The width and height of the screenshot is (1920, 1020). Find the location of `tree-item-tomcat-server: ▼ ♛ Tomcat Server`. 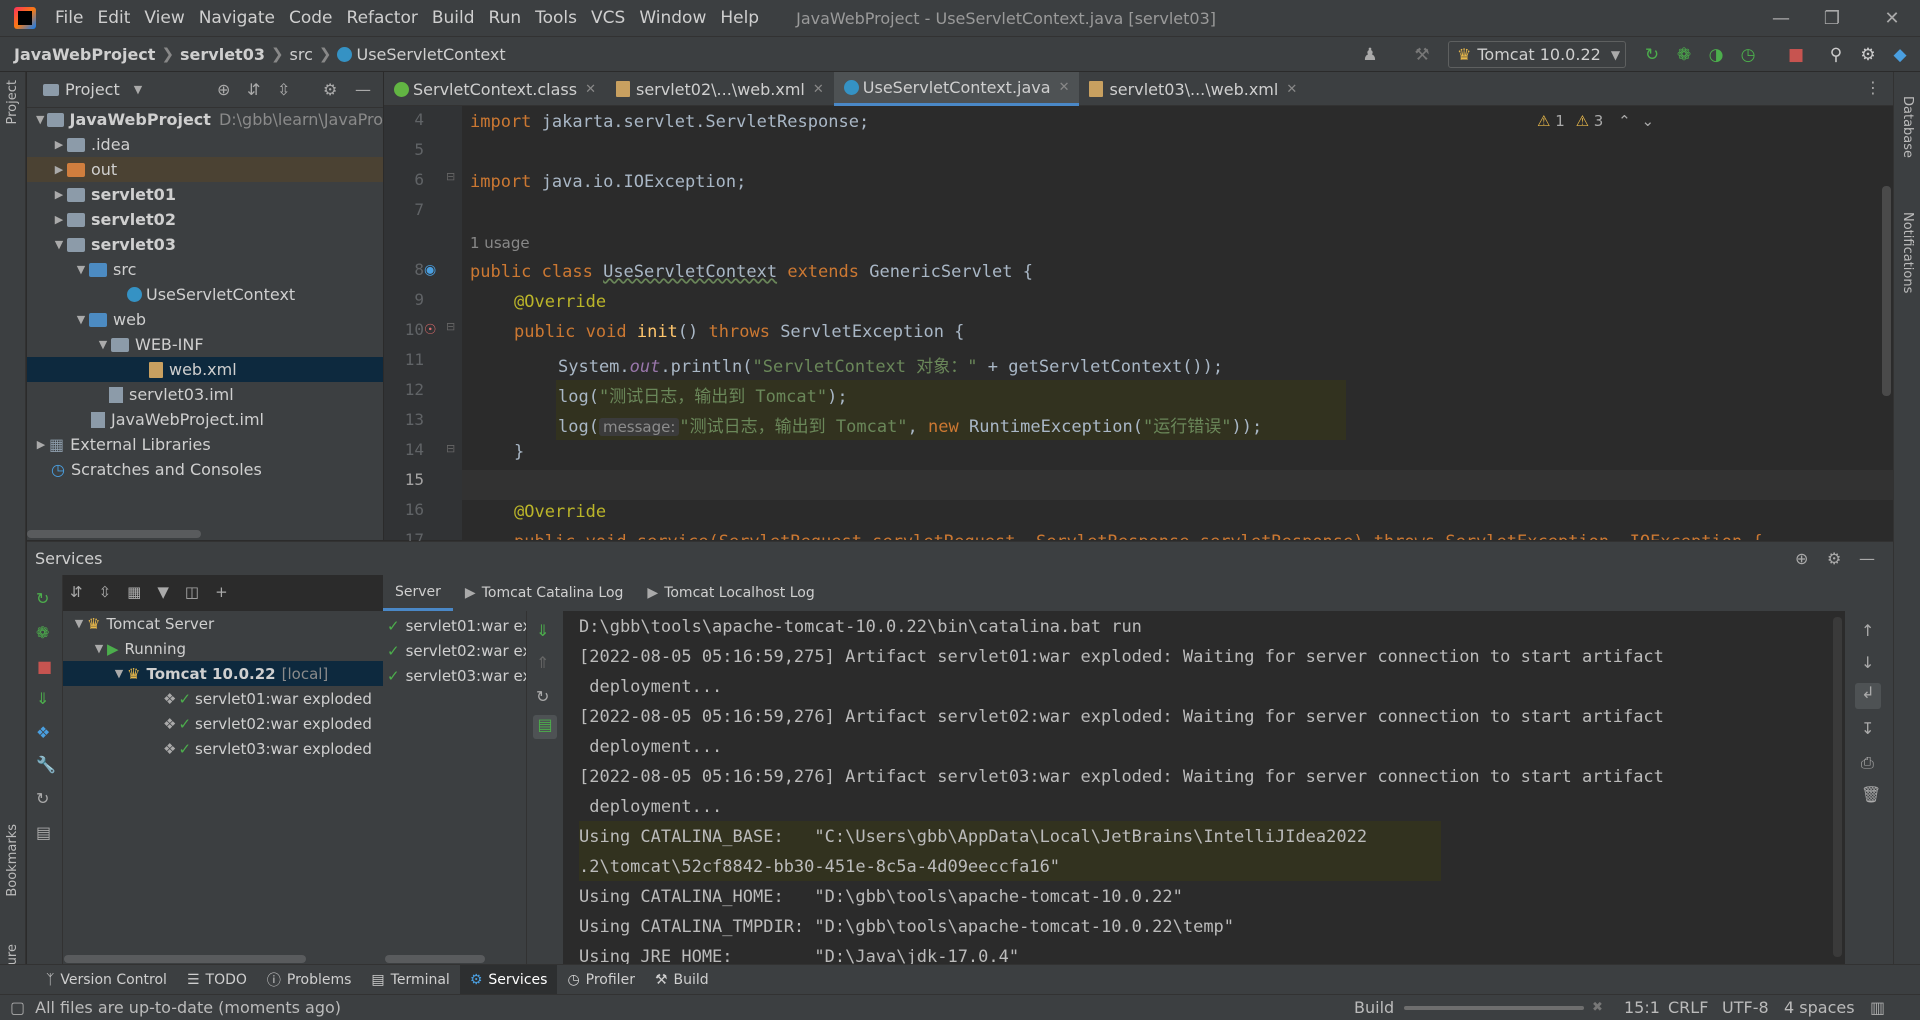

tree-item-tomcat-server: ▼ ♛ Tomcat Server is located at coordinates (223, 623).